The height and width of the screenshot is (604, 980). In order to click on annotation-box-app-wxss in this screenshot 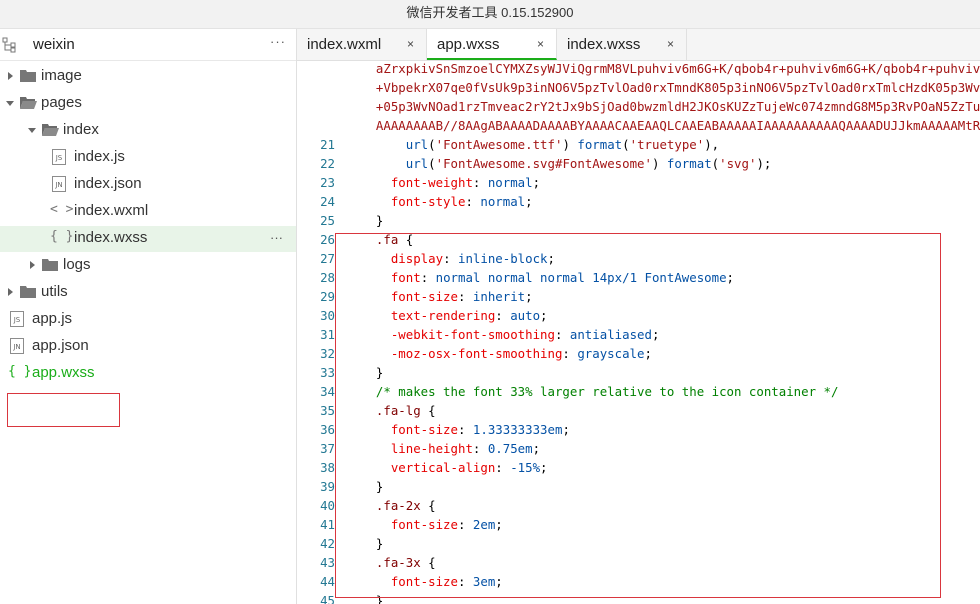, I will do `click(63, 410)`.